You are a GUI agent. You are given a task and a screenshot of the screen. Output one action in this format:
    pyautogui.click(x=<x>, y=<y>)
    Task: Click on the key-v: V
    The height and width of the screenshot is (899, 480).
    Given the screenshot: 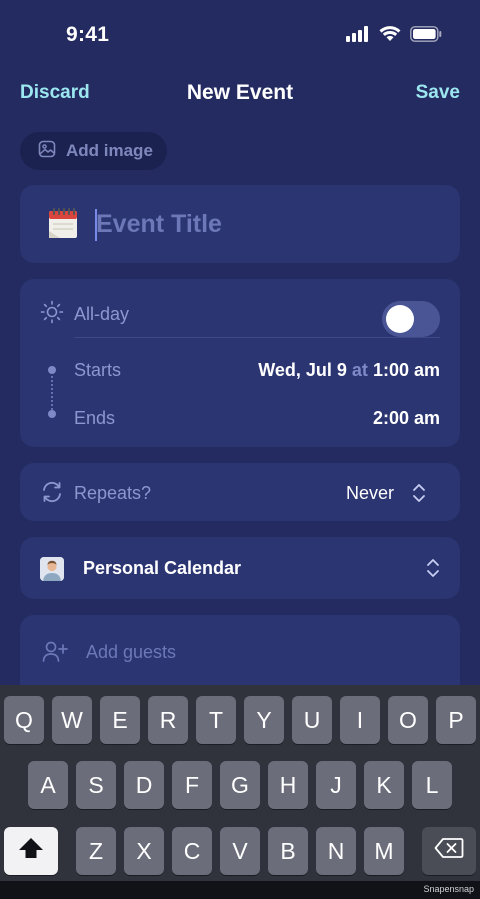 What is the action you would take?
    pyautogui.click(x=240, y=851)
    